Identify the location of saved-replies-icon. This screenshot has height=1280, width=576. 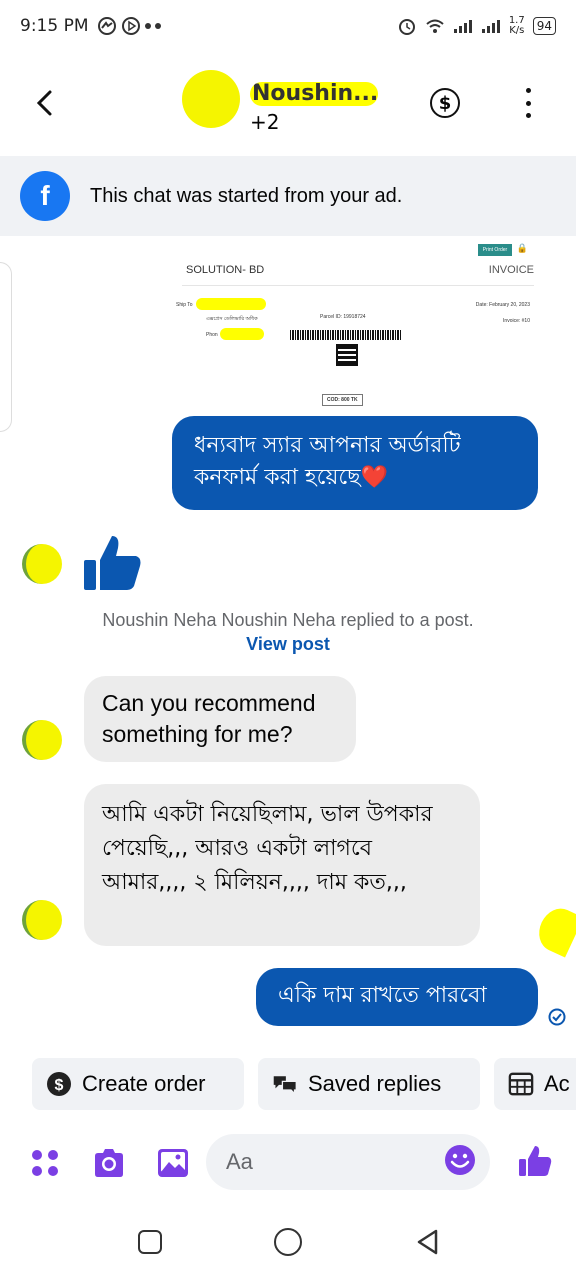
(285, 1084).